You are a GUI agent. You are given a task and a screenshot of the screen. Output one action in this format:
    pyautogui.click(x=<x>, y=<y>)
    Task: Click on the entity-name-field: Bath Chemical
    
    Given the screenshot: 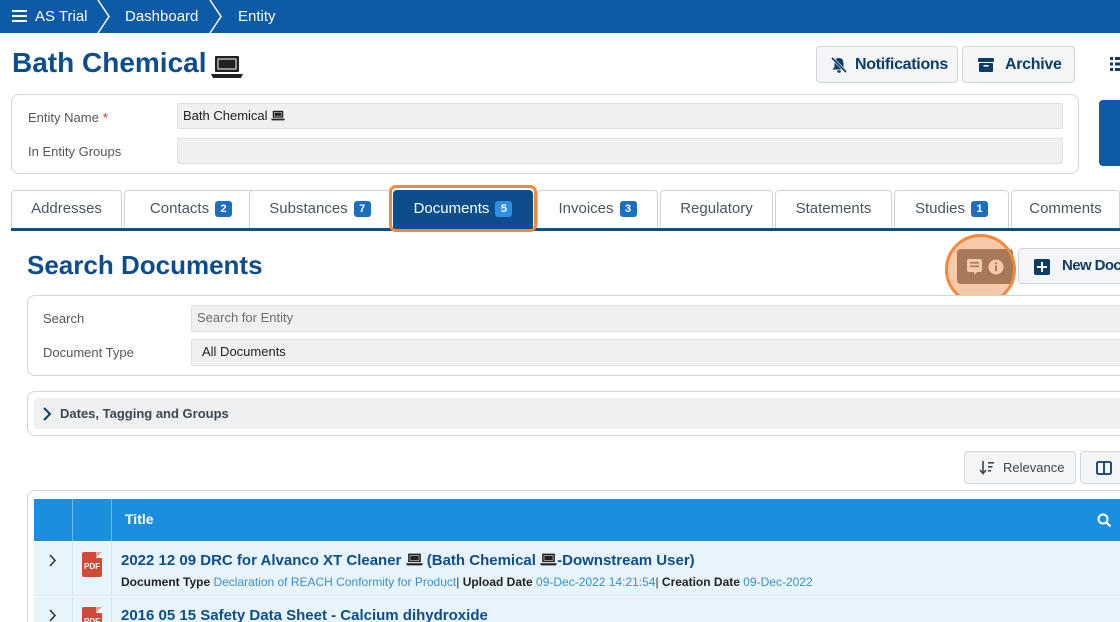 What is the action you would take?
    pyautogui.click(x=620, y=116)
    